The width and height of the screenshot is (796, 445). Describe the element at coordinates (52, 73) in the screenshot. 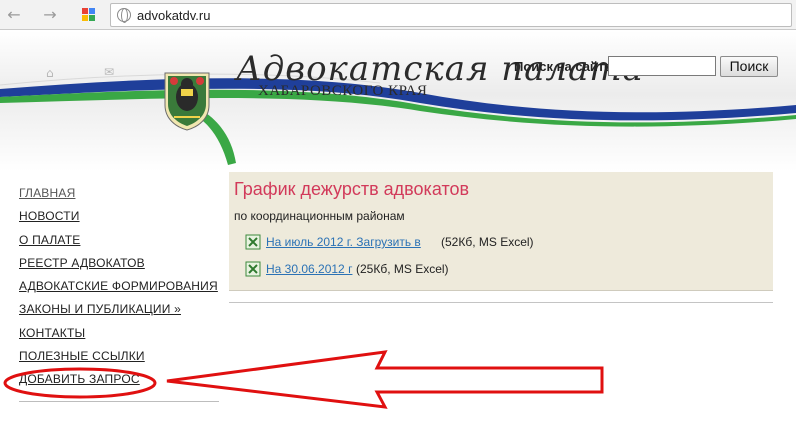

I see `home-icon: ⌂` at that location.